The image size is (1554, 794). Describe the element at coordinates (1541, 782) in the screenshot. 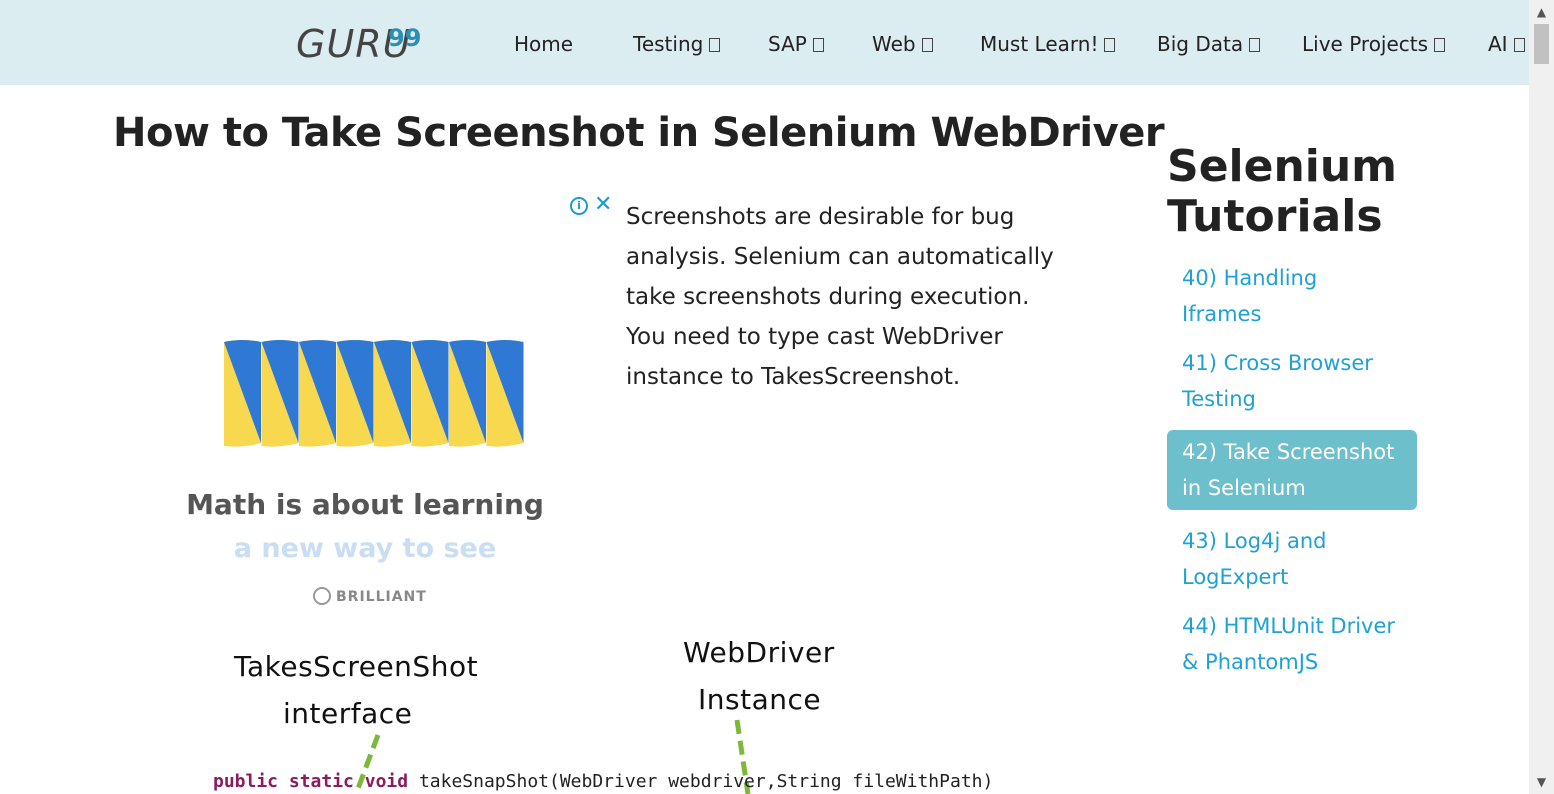

I see `scroll-down-icon: ▼` at that location.